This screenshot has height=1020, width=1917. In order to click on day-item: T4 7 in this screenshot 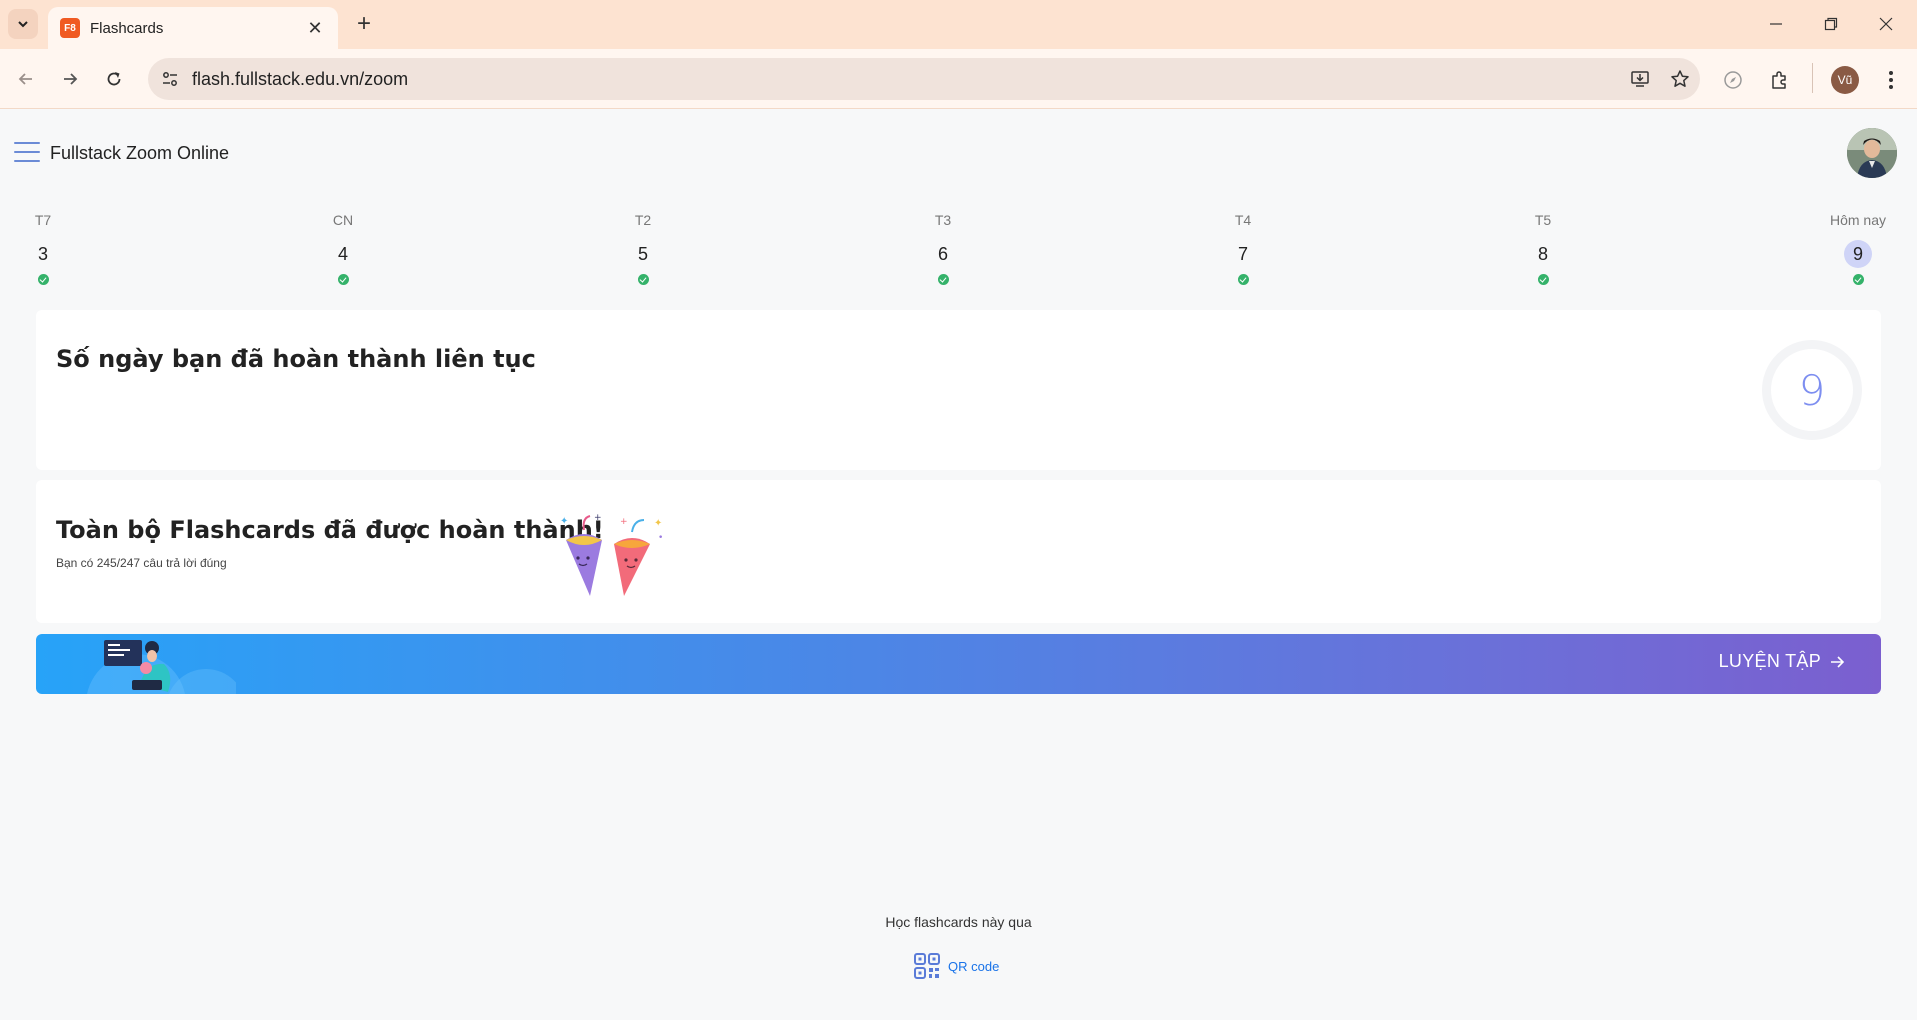, I will do `click(1243, 247)`.